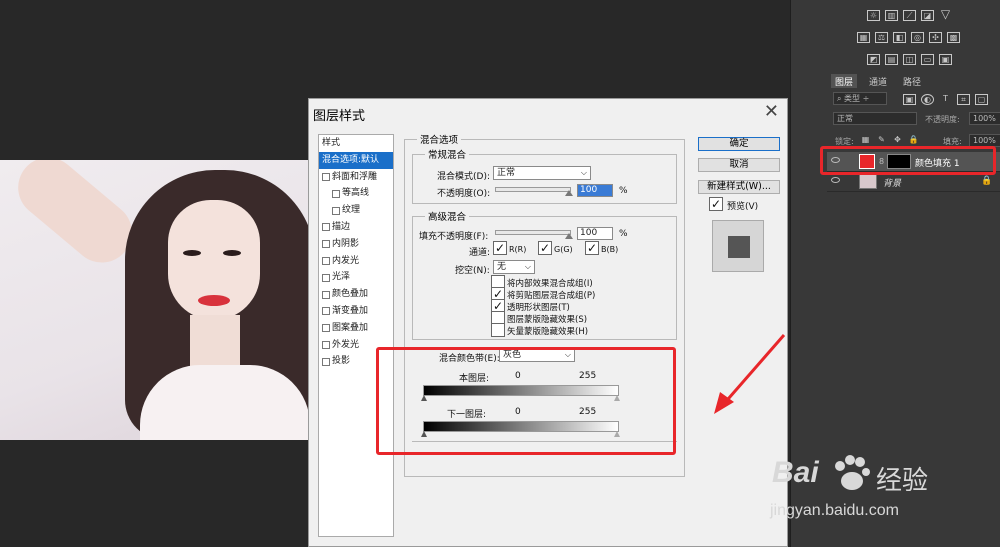 This screenshot has height=547, width=1000. I want to click on opacity-input: 100, so click(595, 190).